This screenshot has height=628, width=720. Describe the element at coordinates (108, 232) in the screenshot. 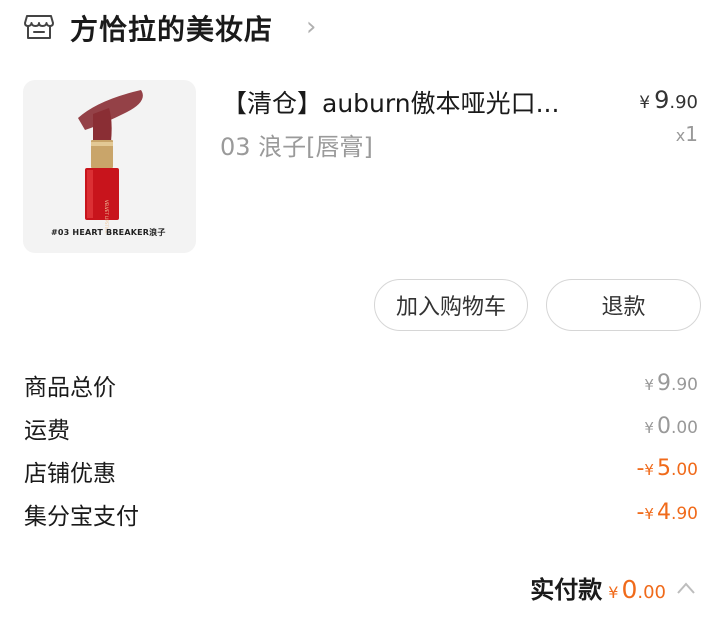

I see `product-image-caption: #03 HEART BREAKER浪子` at that location.